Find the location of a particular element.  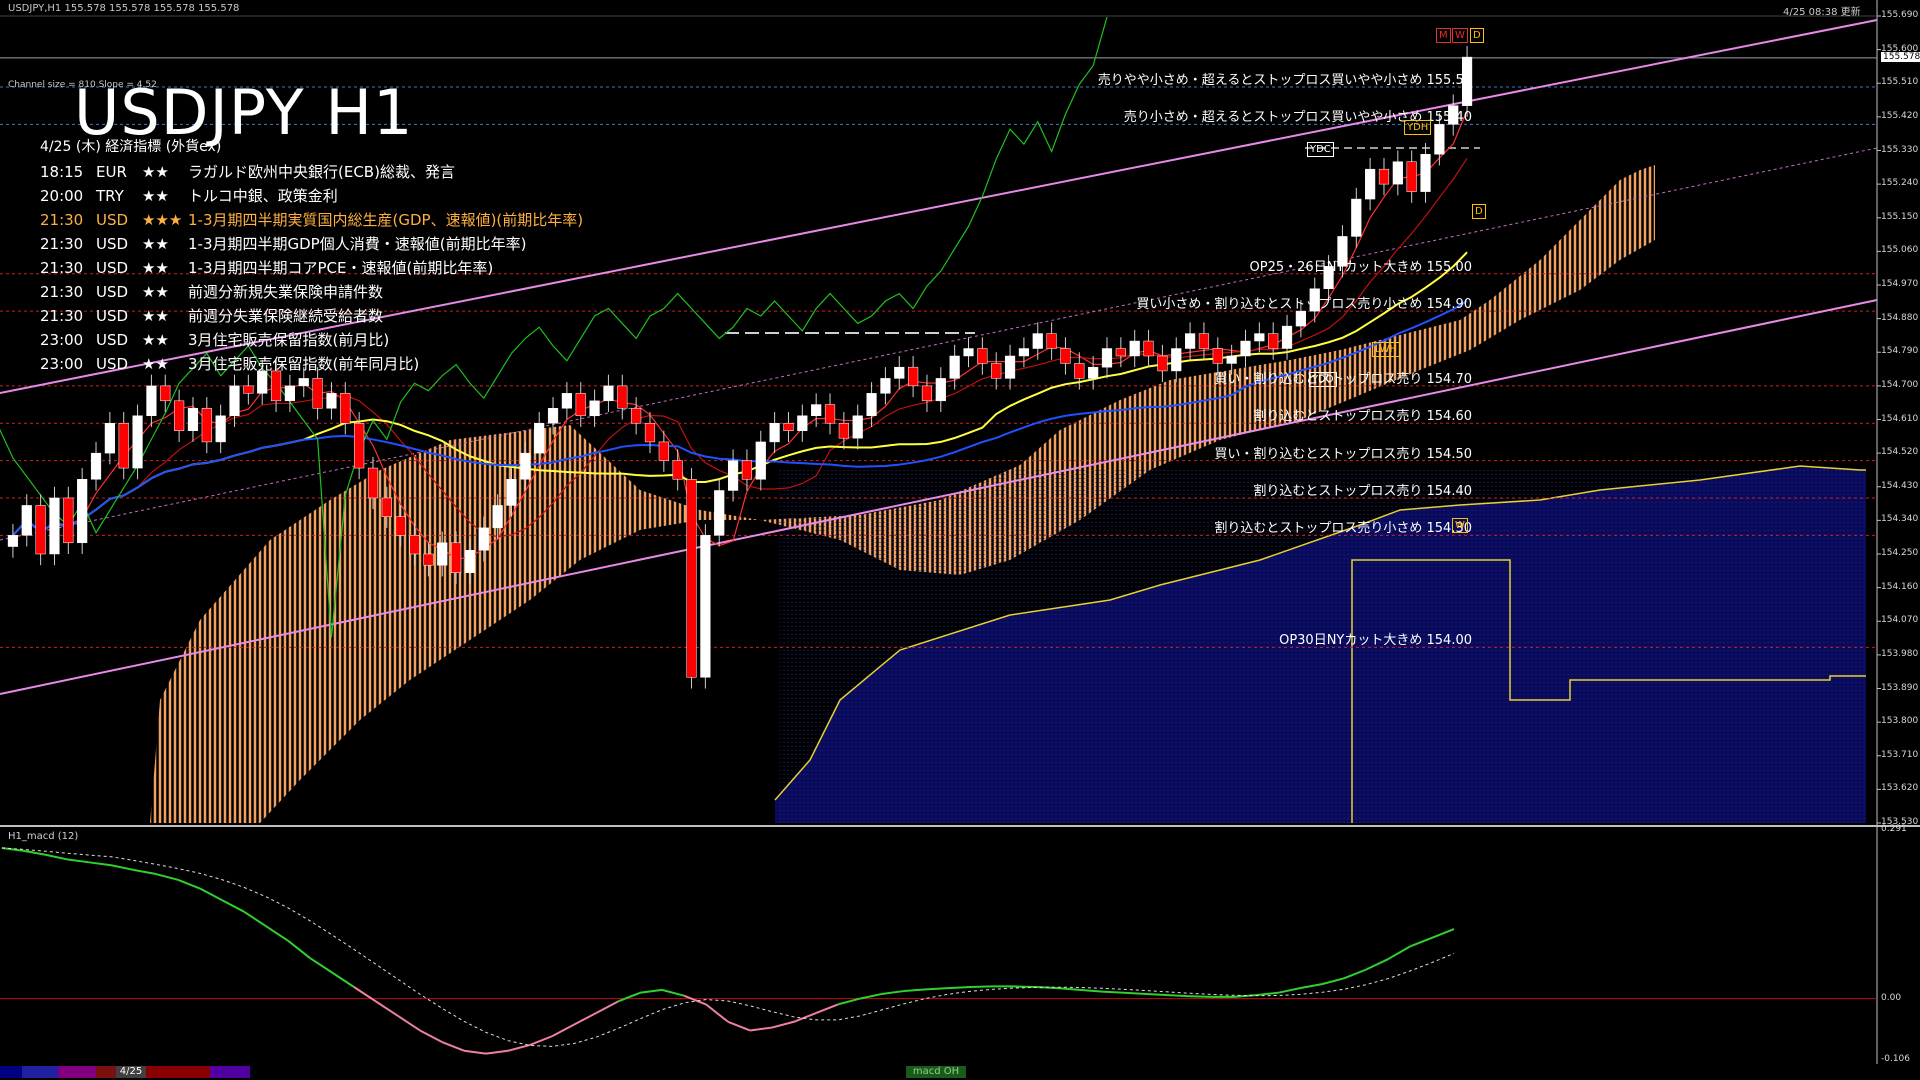

calendar-event: 前週分新規失業保険申請件数 is located at coordinates (286, 292).